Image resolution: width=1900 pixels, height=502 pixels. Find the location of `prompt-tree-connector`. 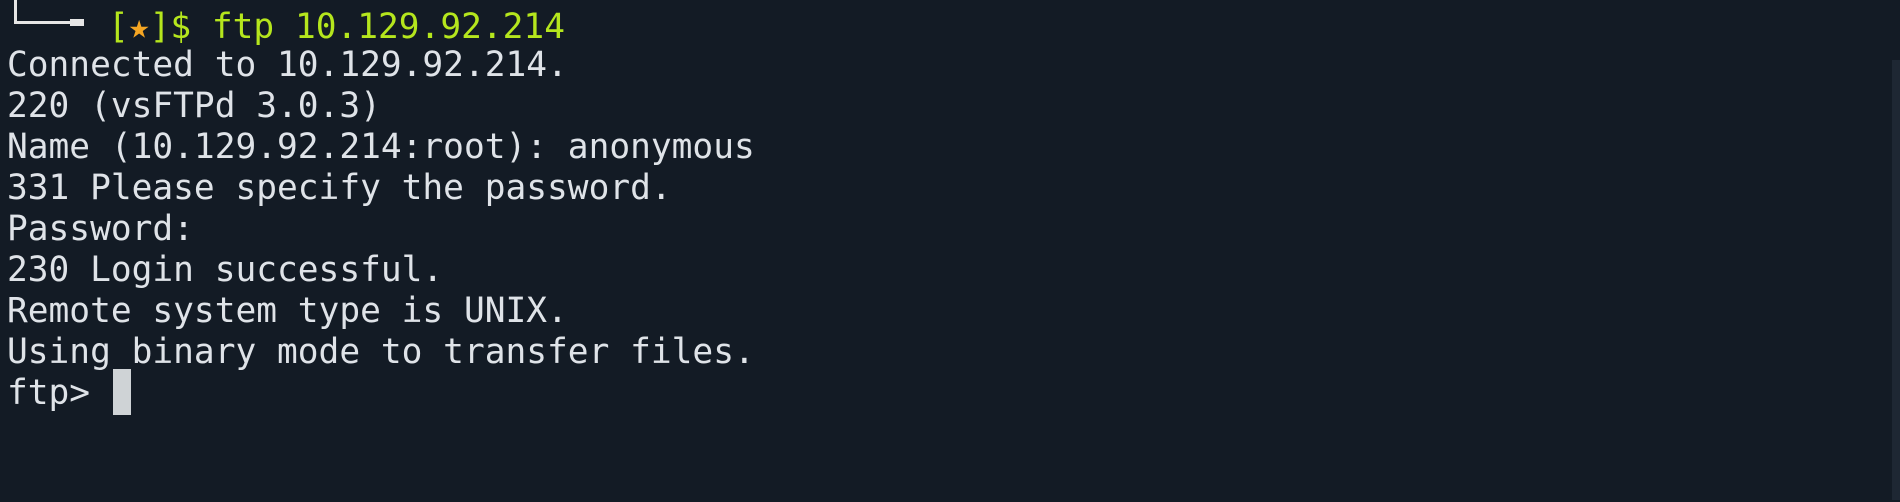

prompt-tree-connector is located at coordinates (42, 14).